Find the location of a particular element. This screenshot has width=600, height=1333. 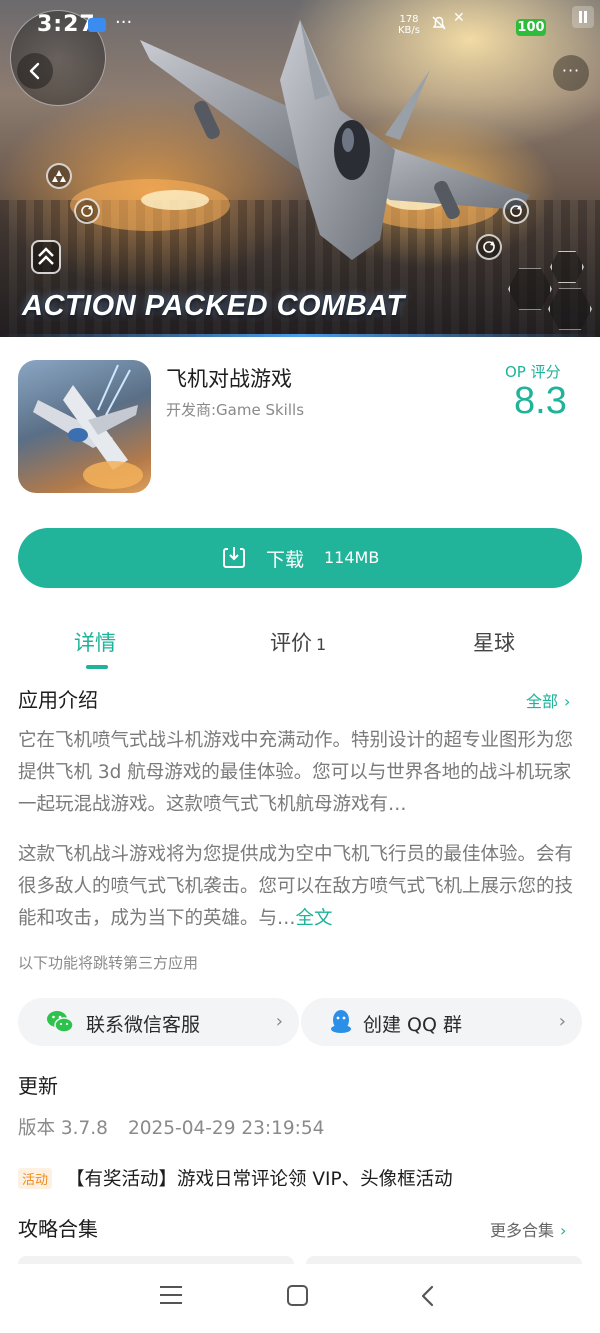

create-qq-group-label: 创建 QQ 群 is located at coordinates (412, 1025).